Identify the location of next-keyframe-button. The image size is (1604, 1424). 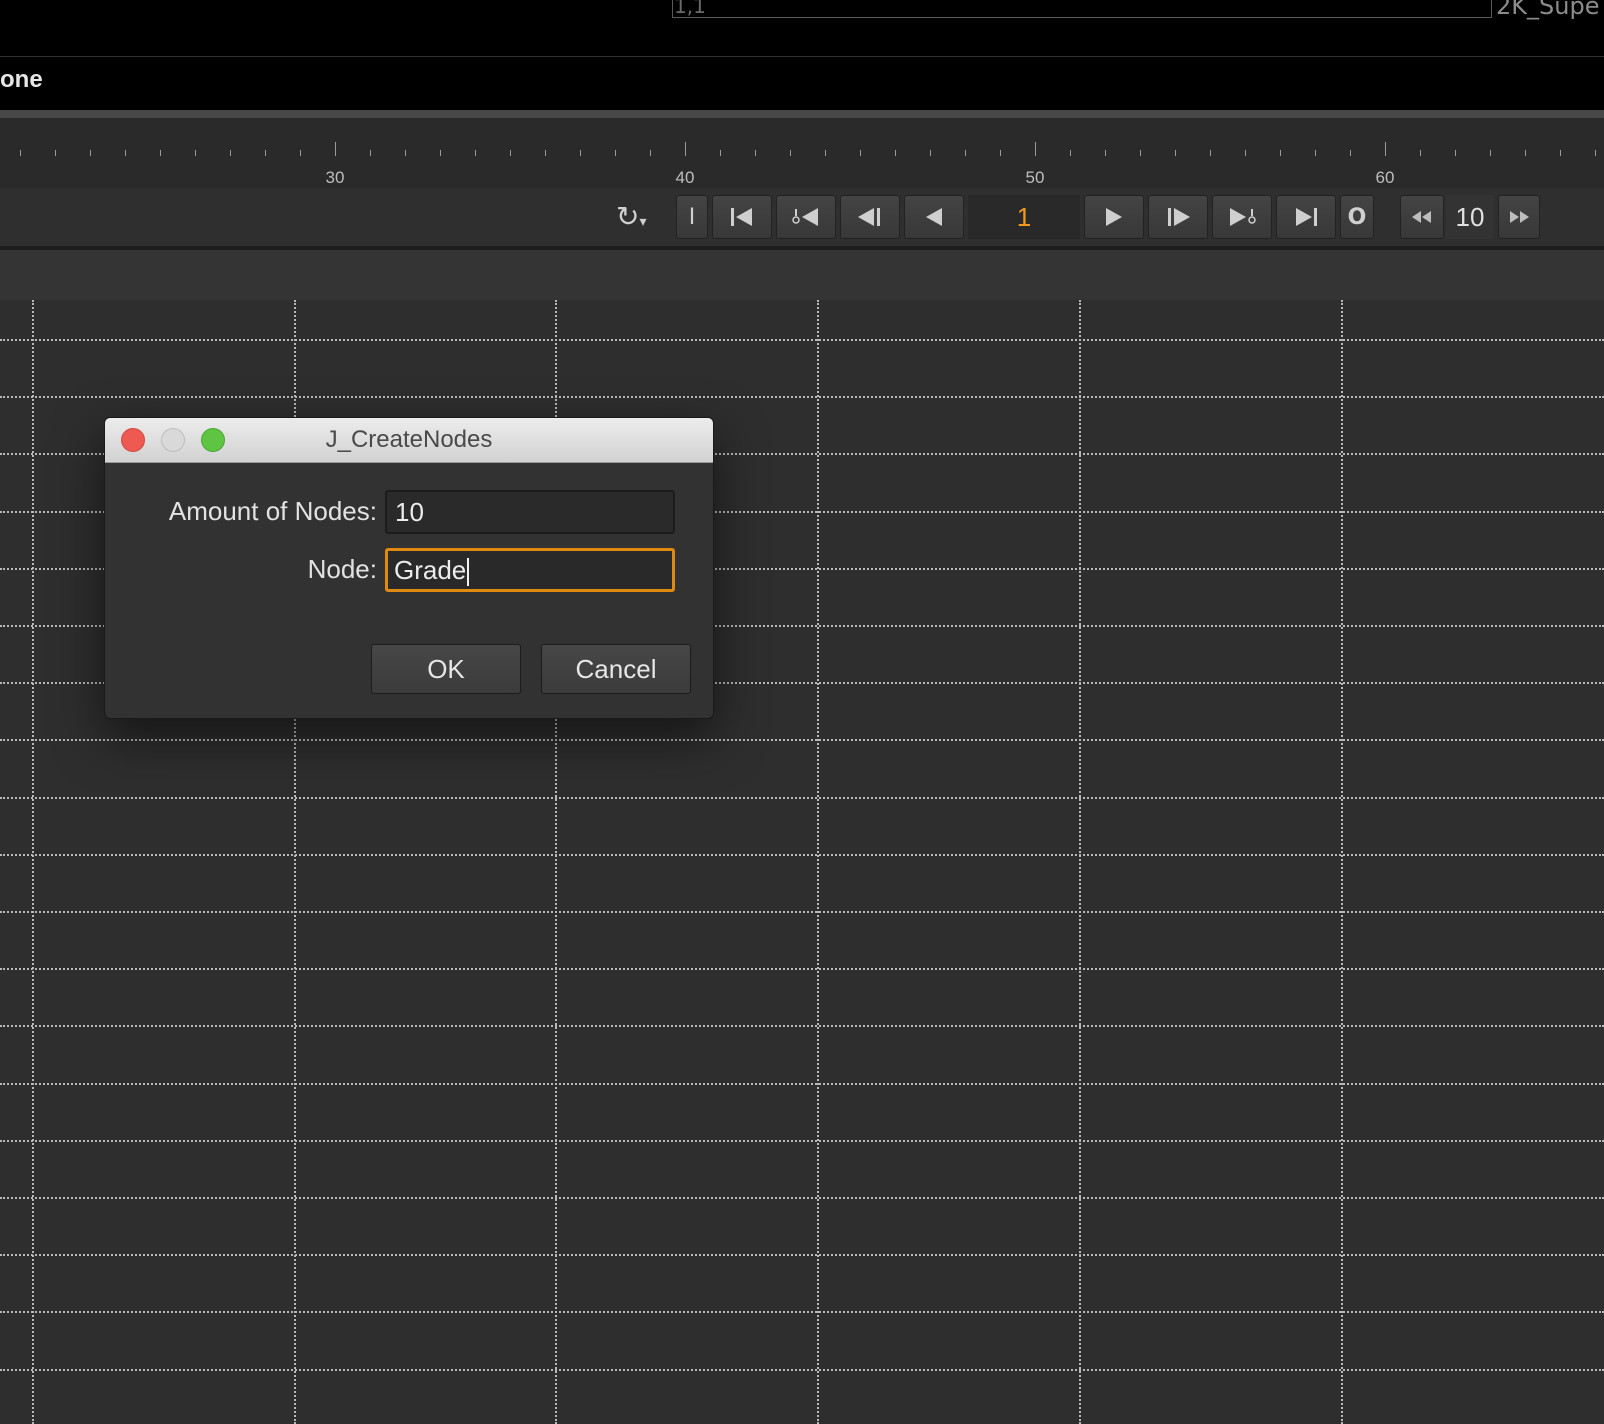
(1242, 217).